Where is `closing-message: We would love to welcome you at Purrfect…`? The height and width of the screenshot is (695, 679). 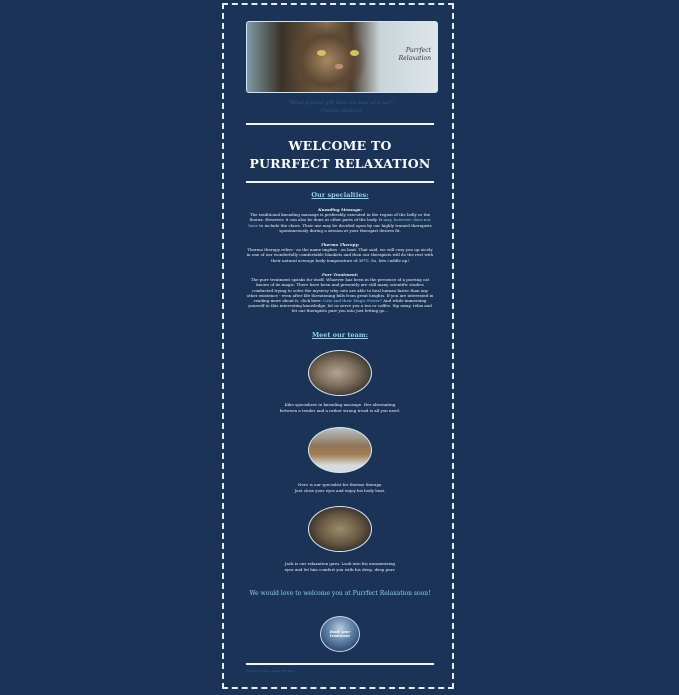 closing-message: We would love to welcome you at Purrfect… is located at coordinates (340, 593).